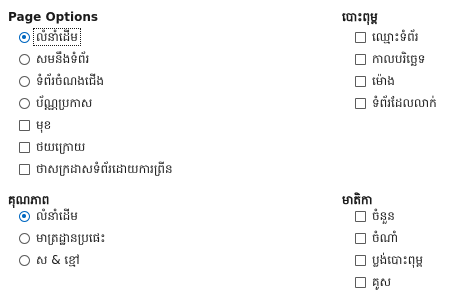  Describe the element at coordinates (71, 238) in the screenshot. I see `radio-label: មាត្រដ្ឋានប្រផេះ` at that location.